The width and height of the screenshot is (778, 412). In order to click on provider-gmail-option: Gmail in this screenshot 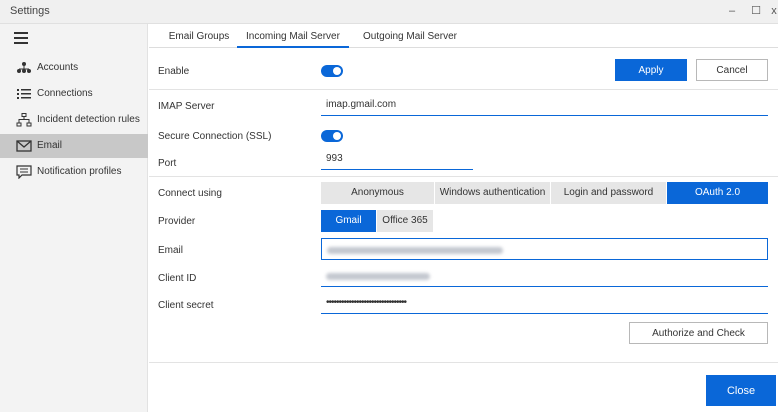, I will do `click(349, 221)`.